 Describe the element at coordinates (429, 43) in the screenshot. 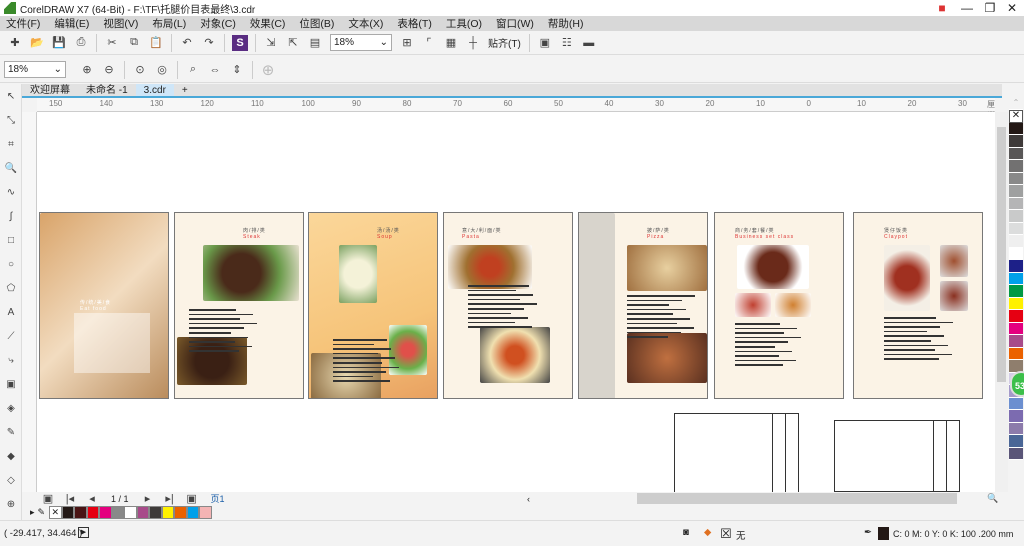

I see `rulers-icon: ⌜` at that location.